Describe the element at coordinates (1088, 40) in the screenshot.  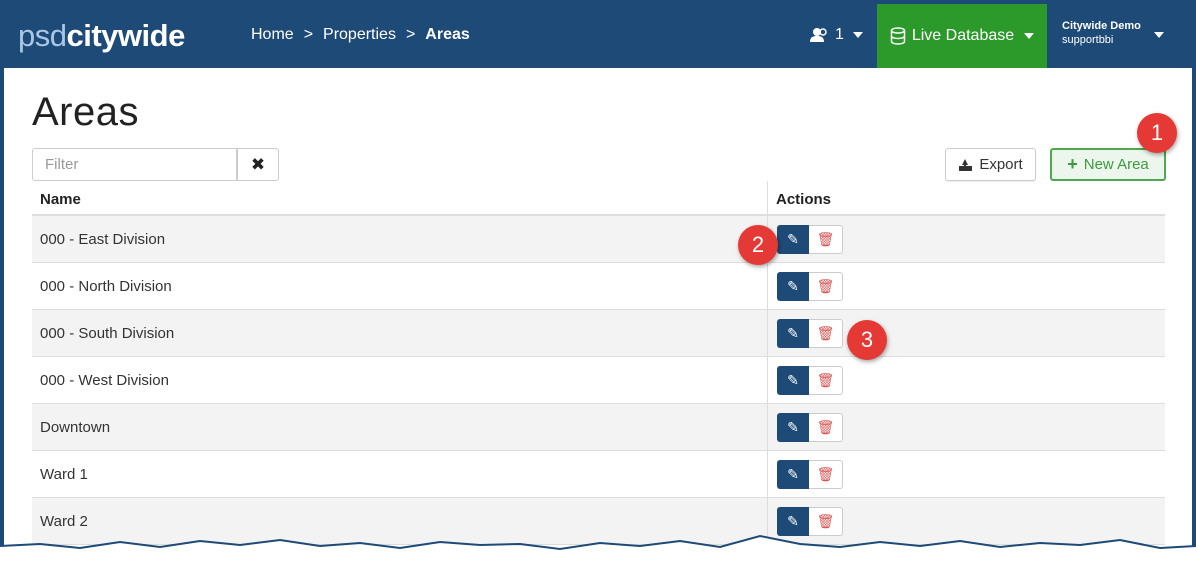
I see `account-user: supportbbi` at that location.